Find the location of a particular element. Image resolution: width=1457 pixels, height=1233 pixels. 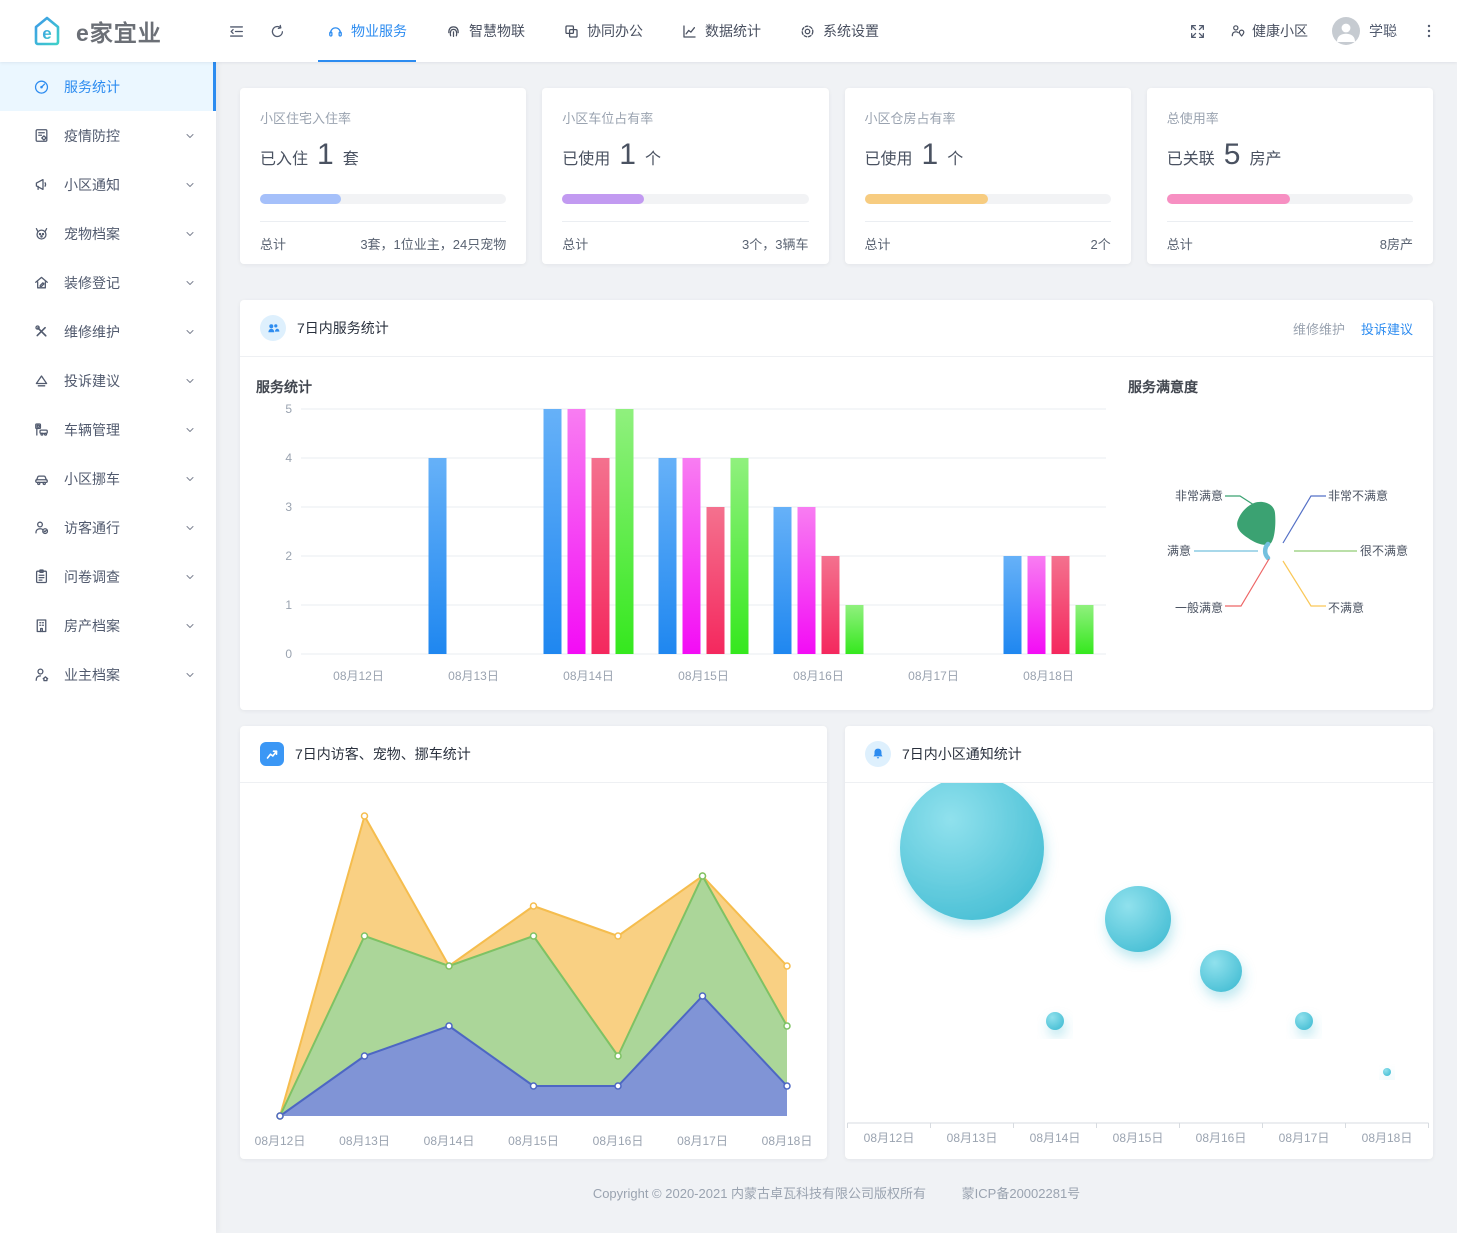

svg-text: 08月16日 is located at coordinates (818, 676).